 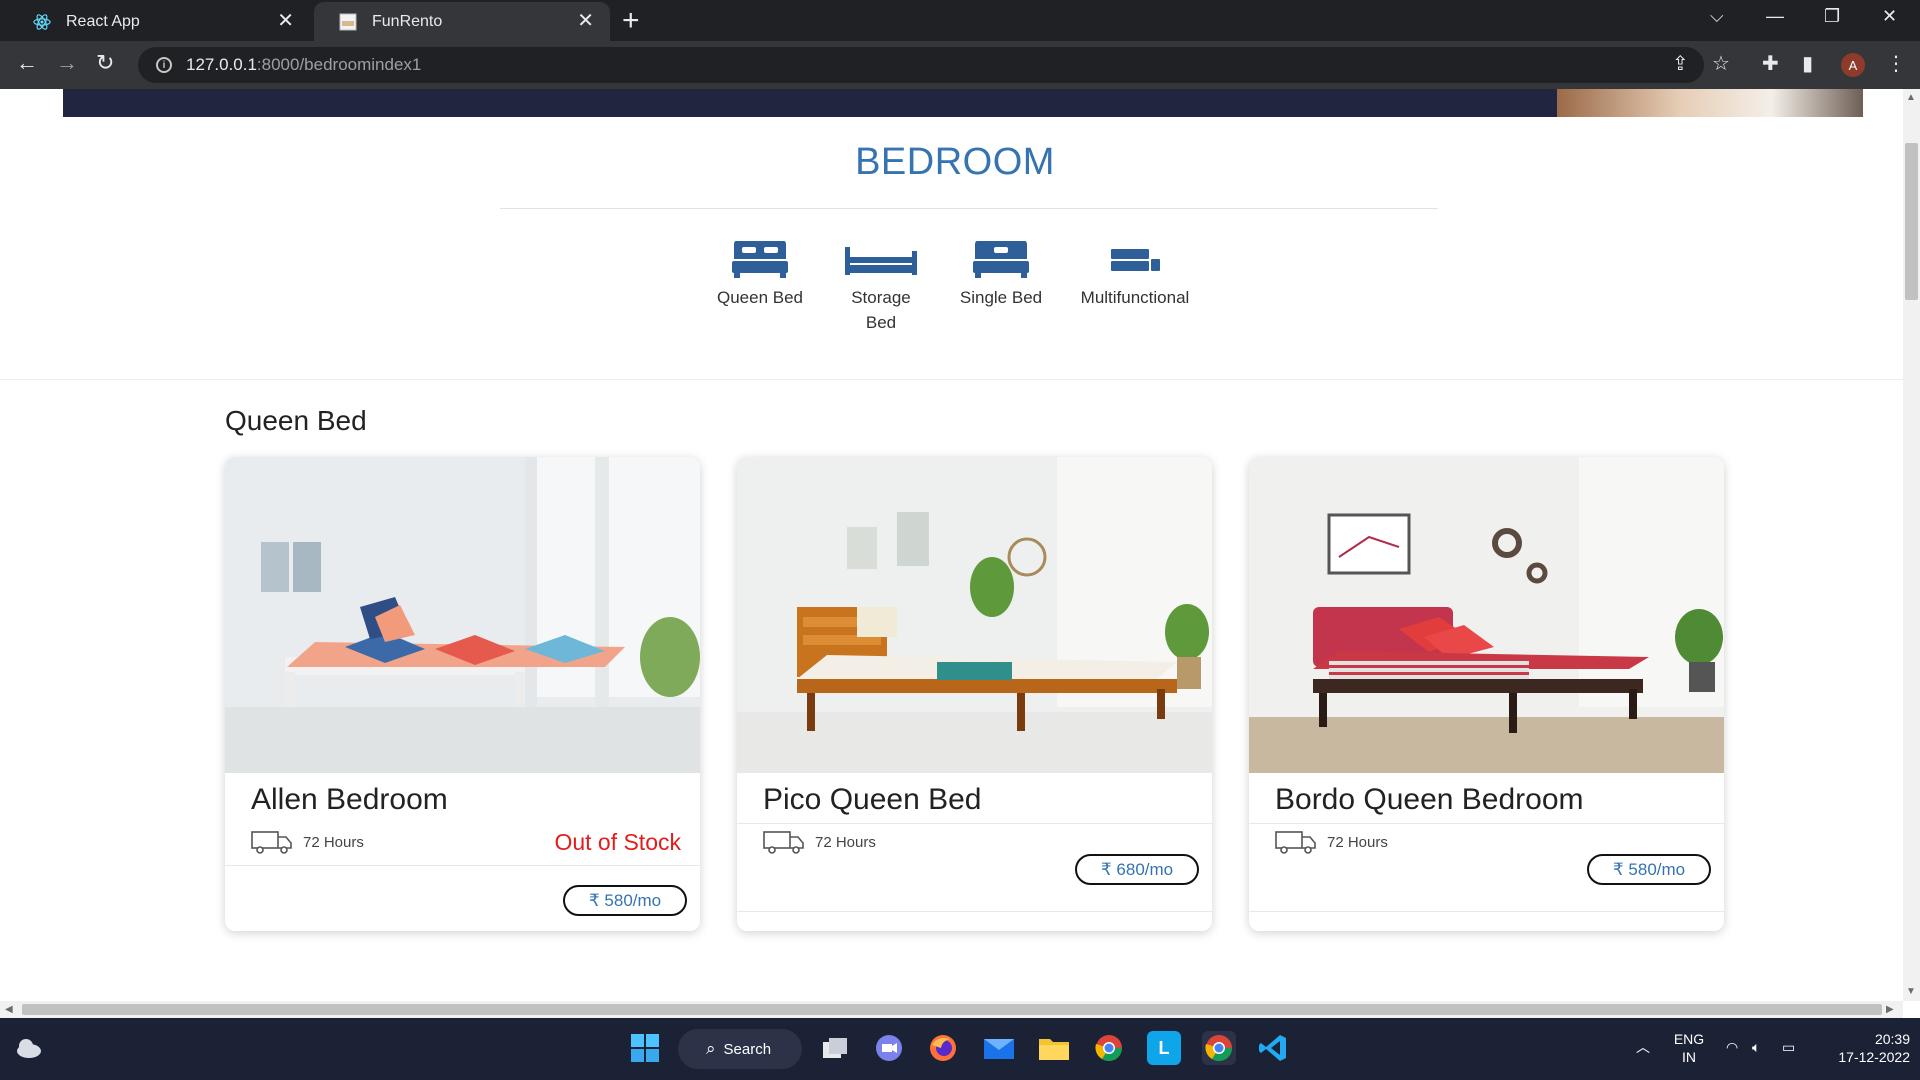 I want to click on product-name: Allen Bedroom, so click(x=349, y=799).